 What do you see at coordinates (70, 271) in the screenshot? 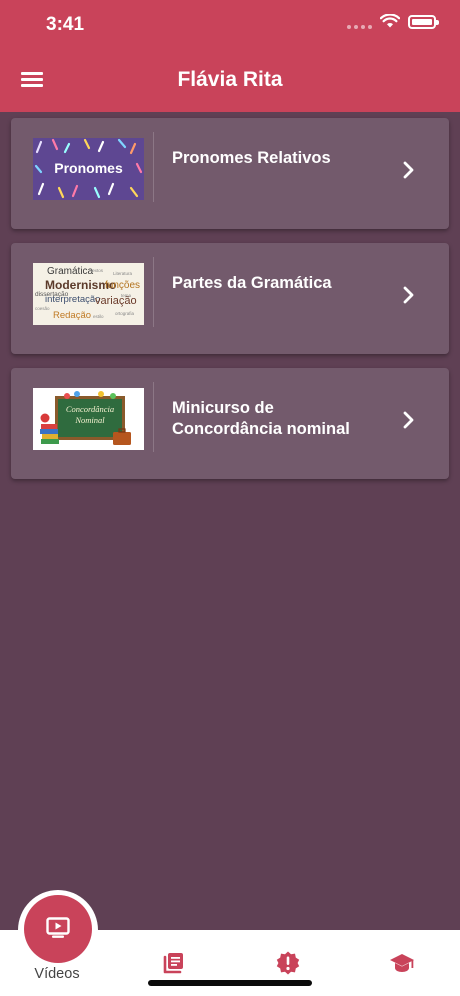
I see `thumb-word: Gramática` at bounding box center [70, 271].